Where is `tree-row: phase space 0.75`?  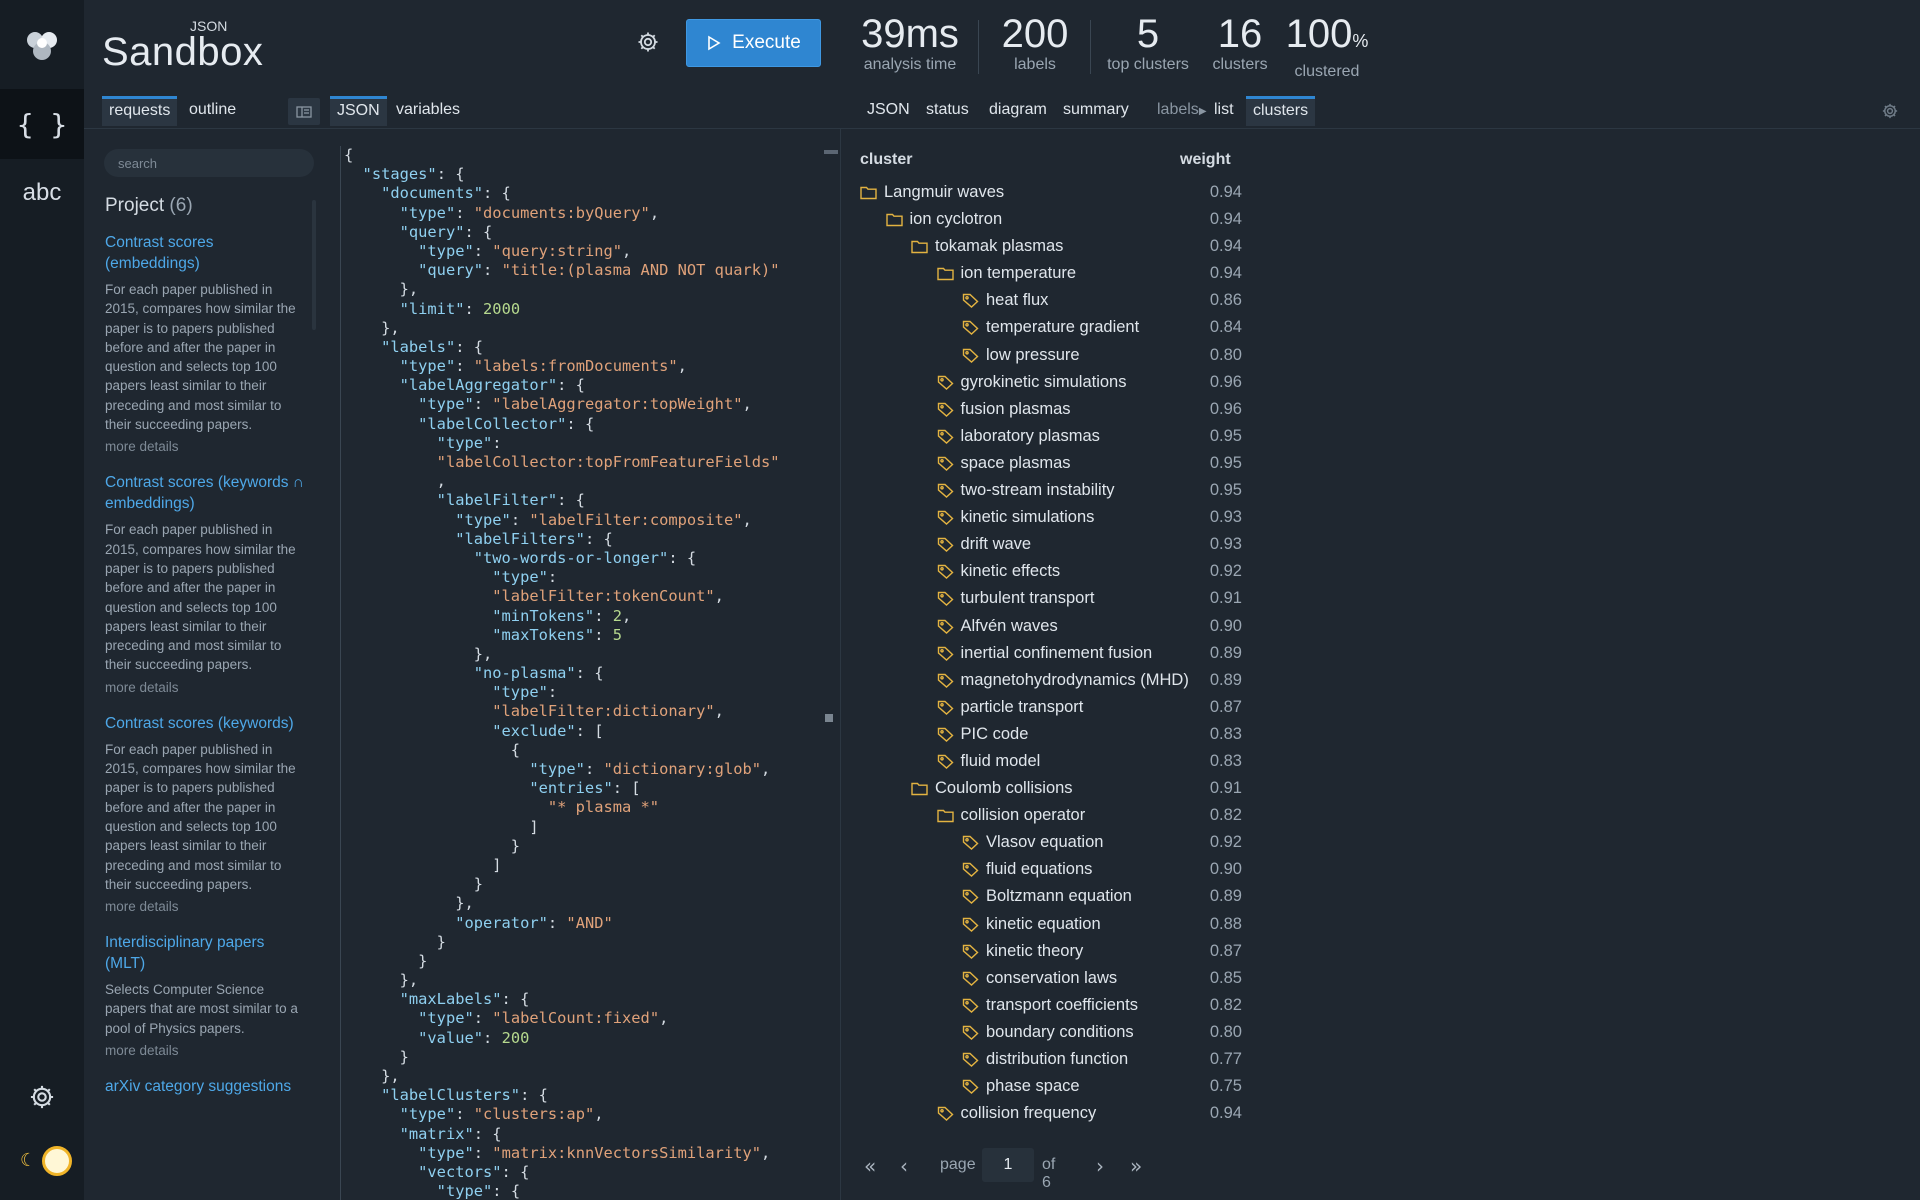 tree-row: phase space 0.75 is located at coordinates (1050, 1086).